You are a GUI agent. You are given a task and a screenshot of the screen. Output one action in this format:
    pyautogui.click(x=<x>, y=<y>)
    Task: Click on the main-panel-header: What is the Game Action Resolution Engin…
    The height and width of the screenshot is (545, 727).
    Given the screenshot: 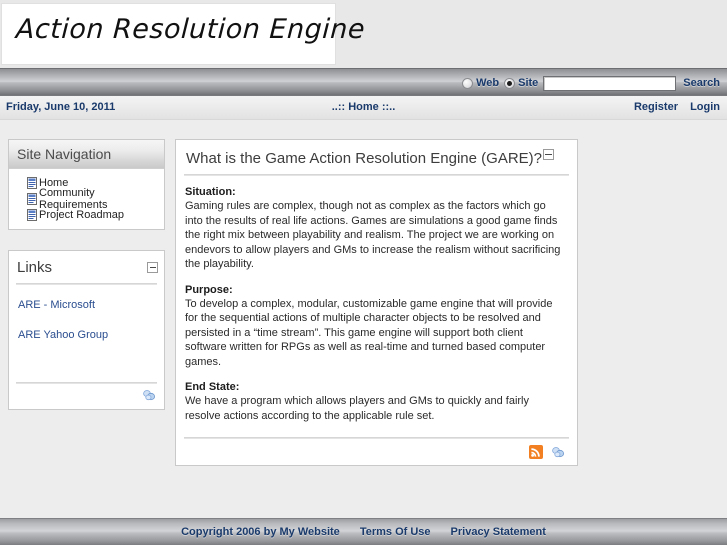 What is the action you would take?
    pyautogui.click(x=376, y=153)
    